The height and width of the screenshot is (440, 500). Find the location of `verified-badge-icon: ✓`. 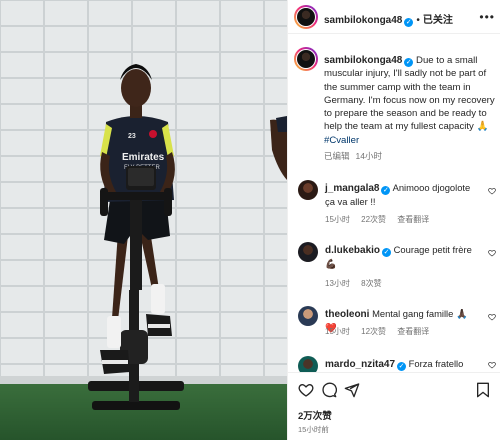

verified-badge-icon: ✓ is located at coordinates (409, 22).